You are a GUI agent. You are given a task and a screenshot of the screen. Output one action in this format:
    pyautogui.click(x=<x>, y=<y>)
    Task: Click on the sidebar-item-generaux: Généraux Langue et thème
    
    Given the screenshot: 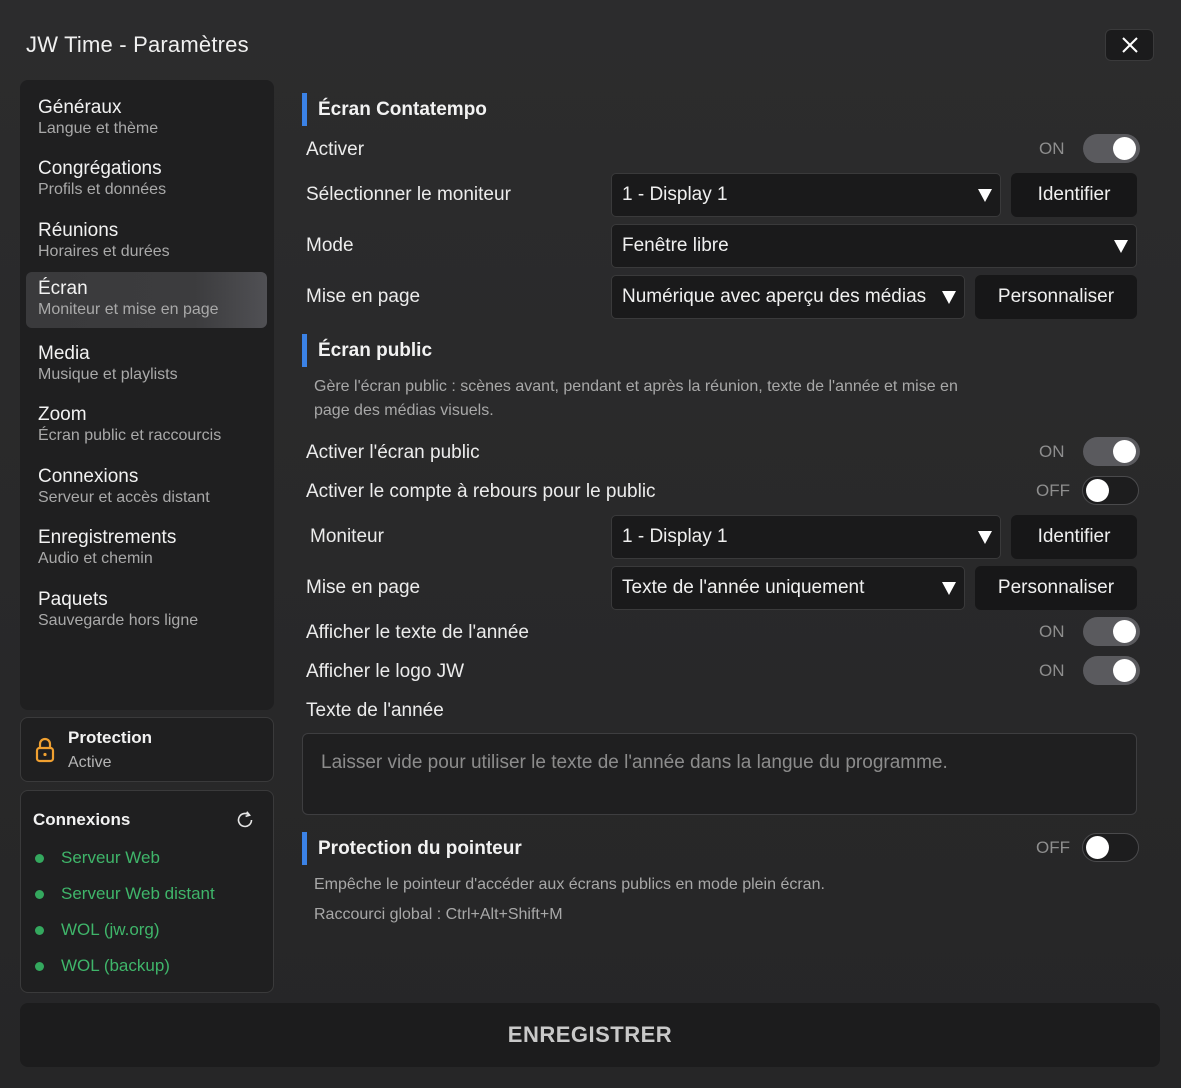 What is the action you would take?
    pyautogui.click(x=146, y=119)
    